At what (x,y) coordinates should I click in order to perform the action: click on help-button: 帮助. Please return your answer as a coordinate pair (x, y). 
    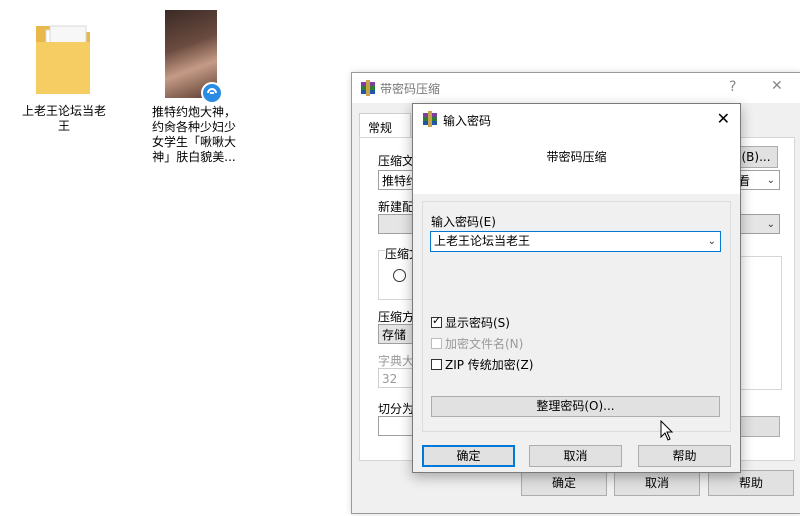
    Looking at the image, I should click on (684, 456).